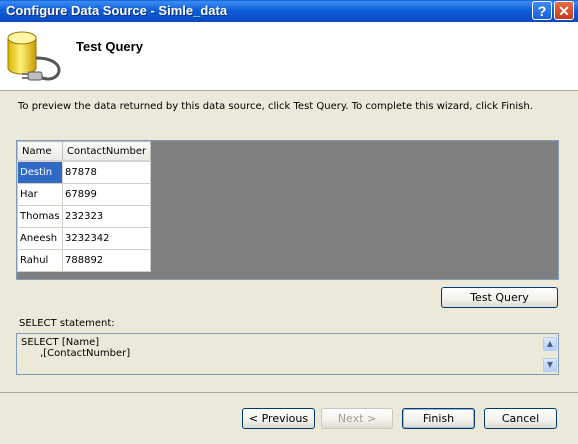 The height and width of the screenshot is (444, 578). Describe the element at coordinates (106, 194) in the screenshot. I see `table-cell: 67899` at that location.